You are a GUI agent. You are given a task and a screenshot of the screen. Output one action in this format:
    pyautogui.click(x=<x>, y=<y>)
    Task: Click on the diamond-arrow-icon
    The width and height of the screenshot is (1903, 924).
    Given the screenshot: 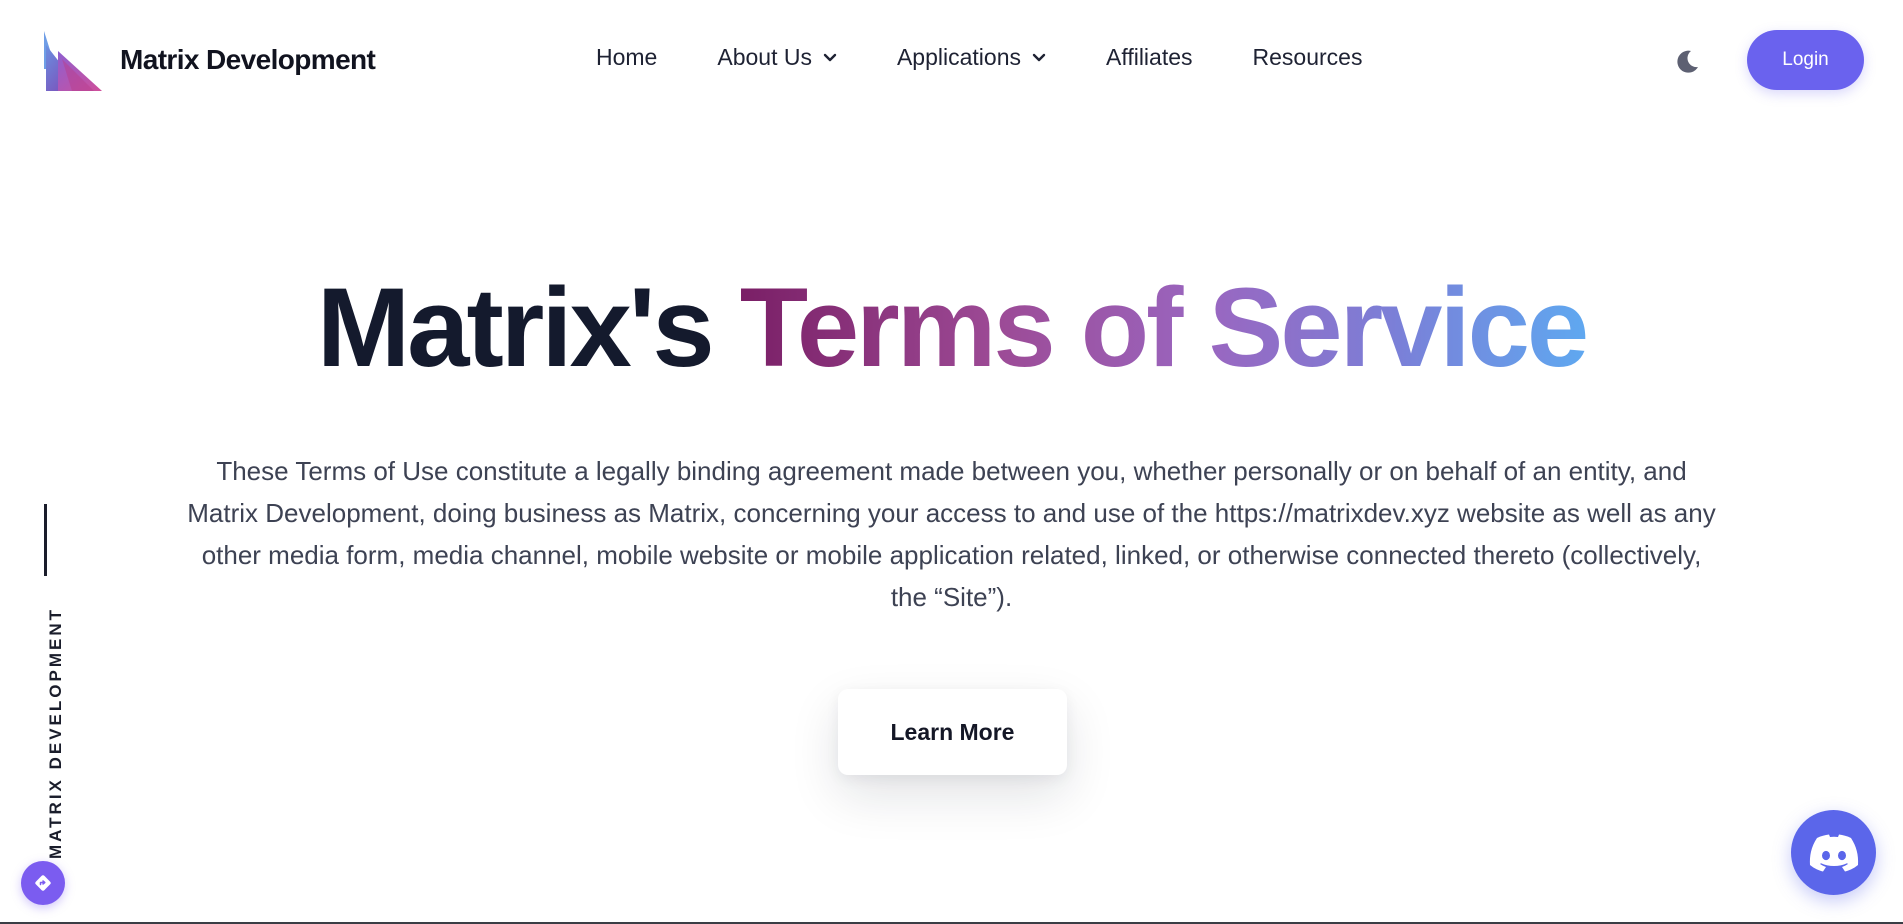 What is the action you would take?
    pyautogui.click(x=43, y=883)
    